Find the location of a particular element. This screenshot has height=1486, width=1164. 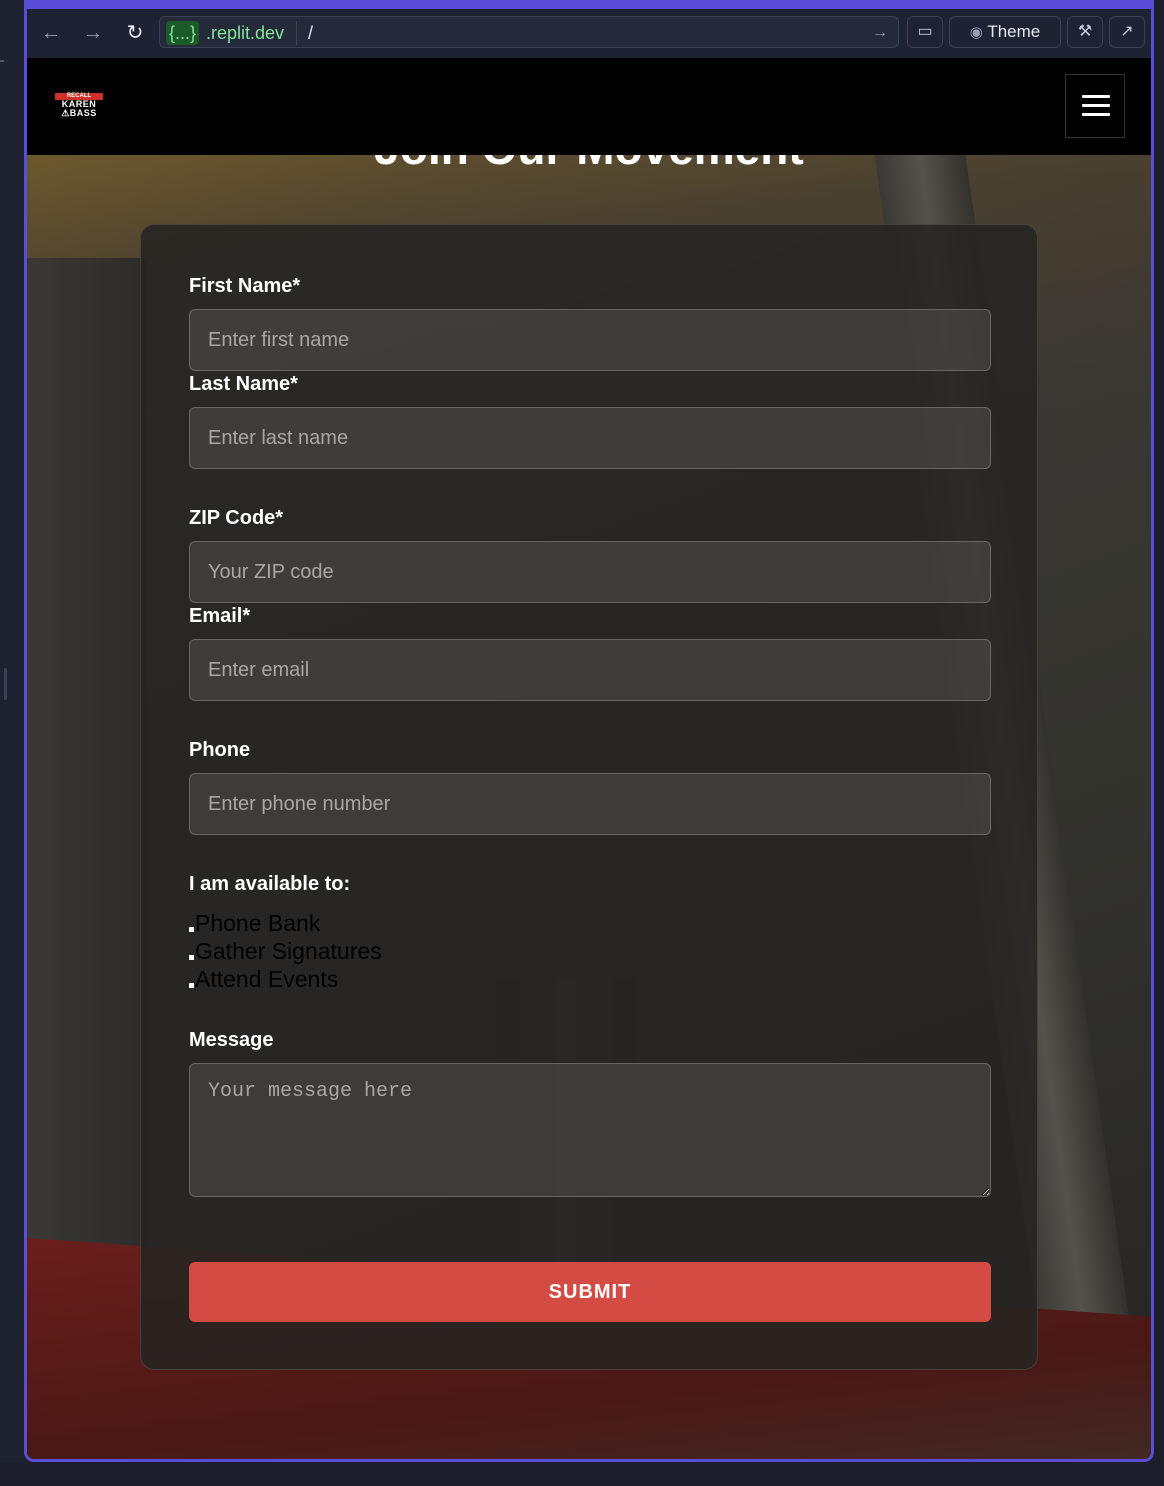

option-attend-events: Attend Events is located at coordinates (285, 979).